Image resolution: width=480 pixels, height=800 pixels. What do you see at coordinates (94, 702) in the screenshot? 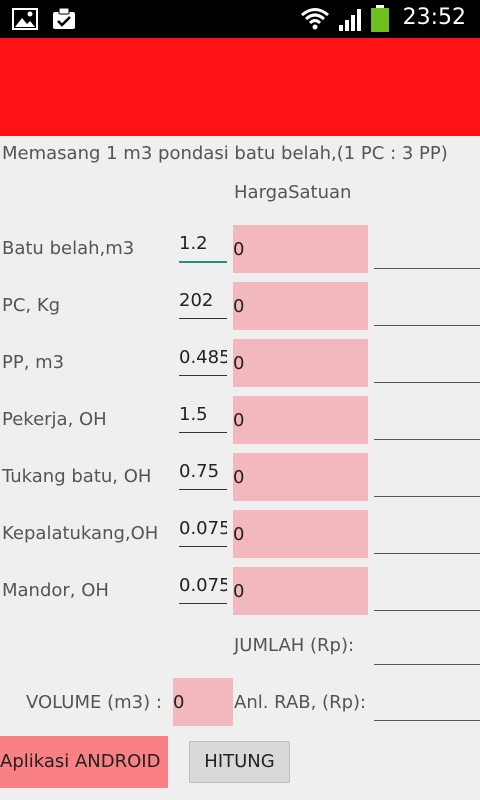
I see `volume-label: VOLUME (m3) :` at bounding box center [94, 702].